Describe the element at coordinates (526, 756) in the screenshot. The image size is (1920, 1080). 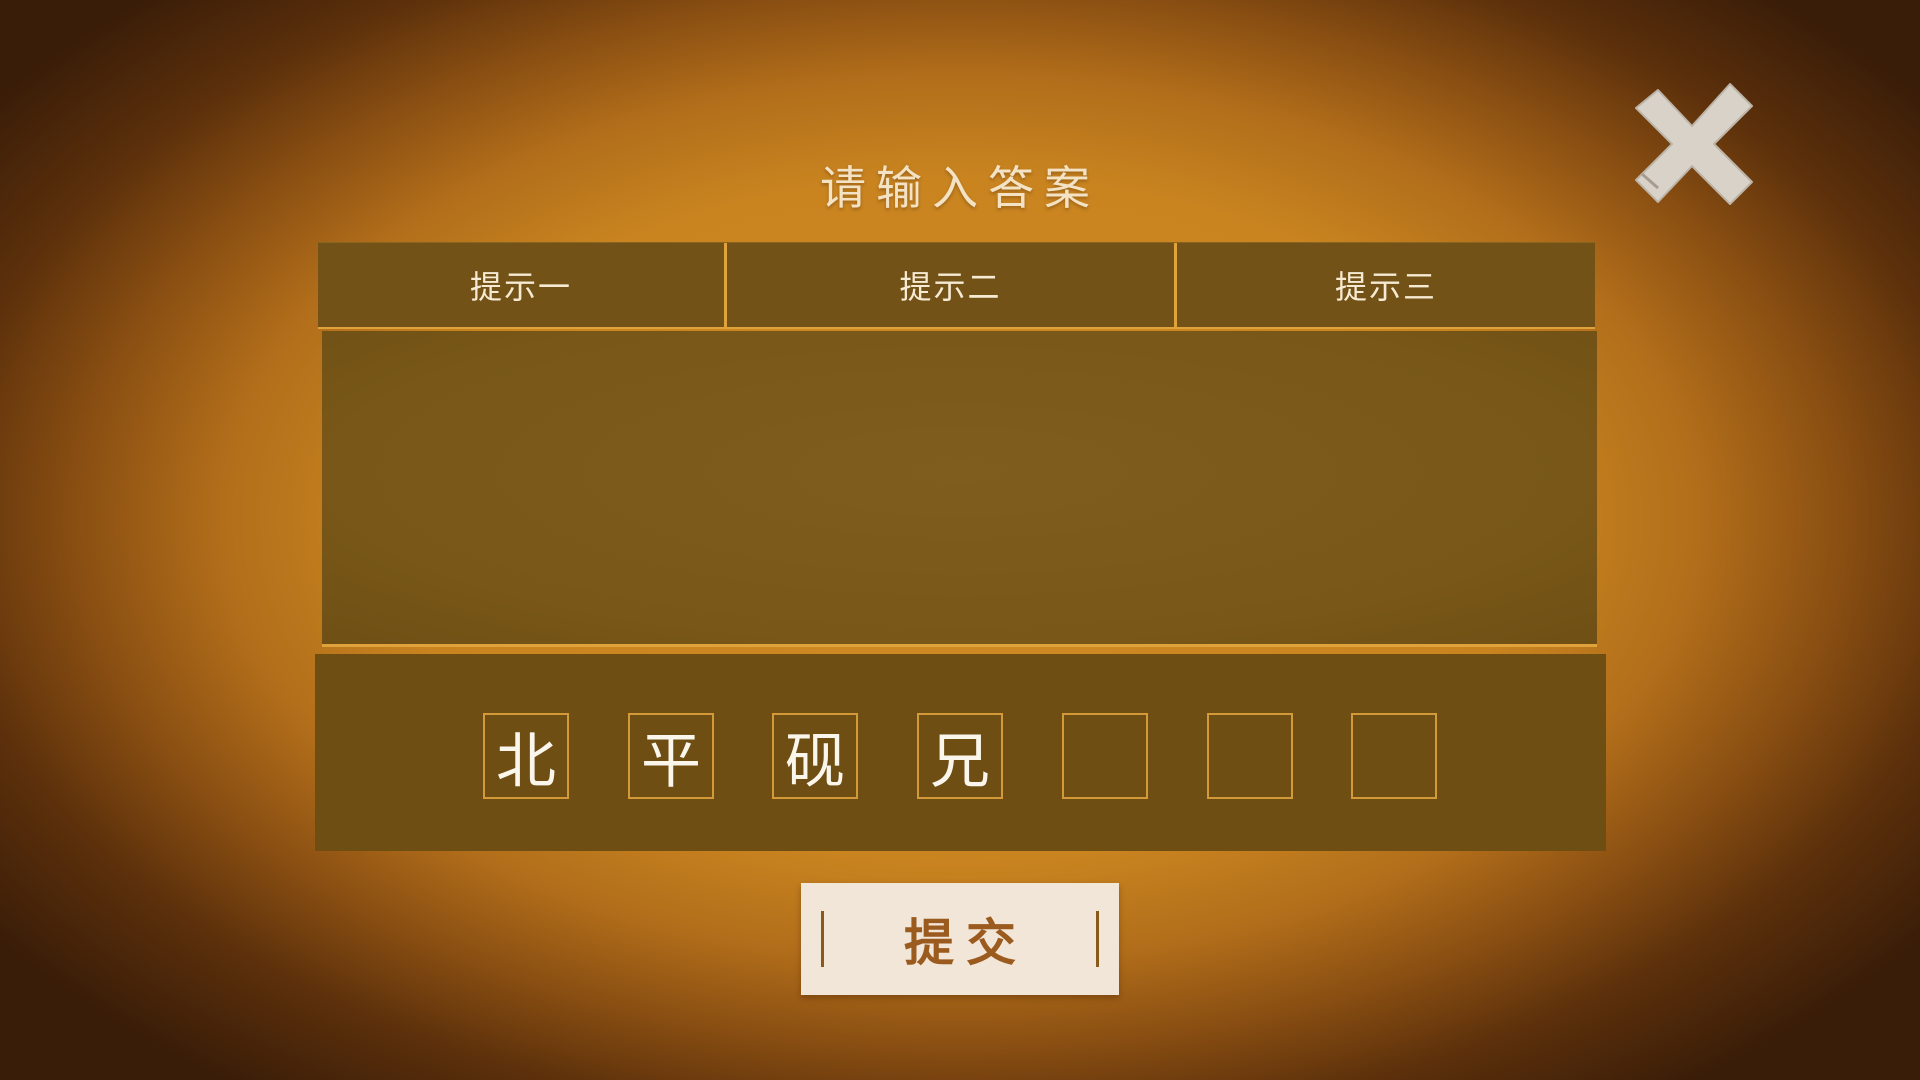
I see `answer-slot-1: 北` at that location.